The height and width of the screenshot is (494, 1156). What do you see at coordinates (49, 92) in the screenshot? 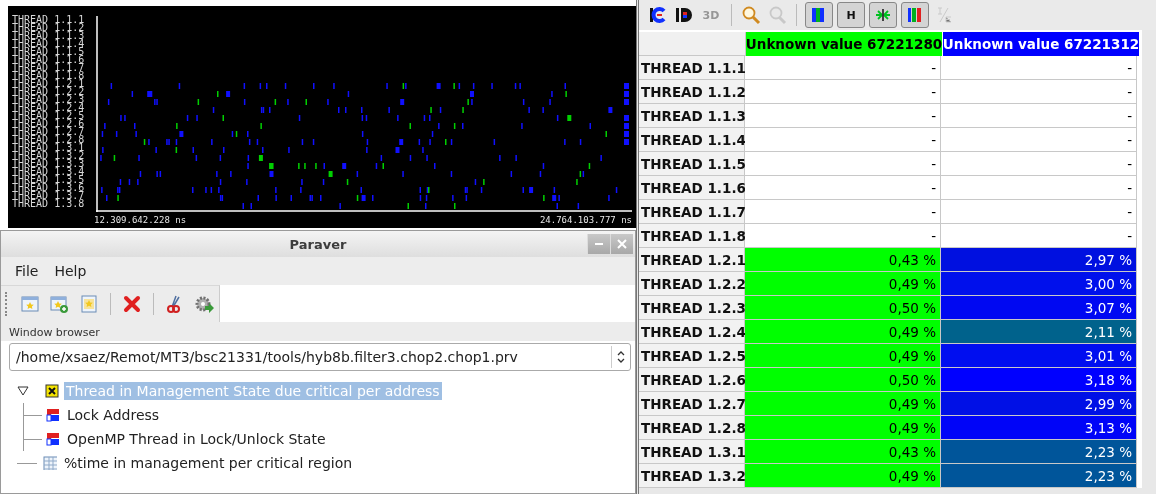
I see `thread-label: THREAD 1.2.2` at bounding box center [49, 92].